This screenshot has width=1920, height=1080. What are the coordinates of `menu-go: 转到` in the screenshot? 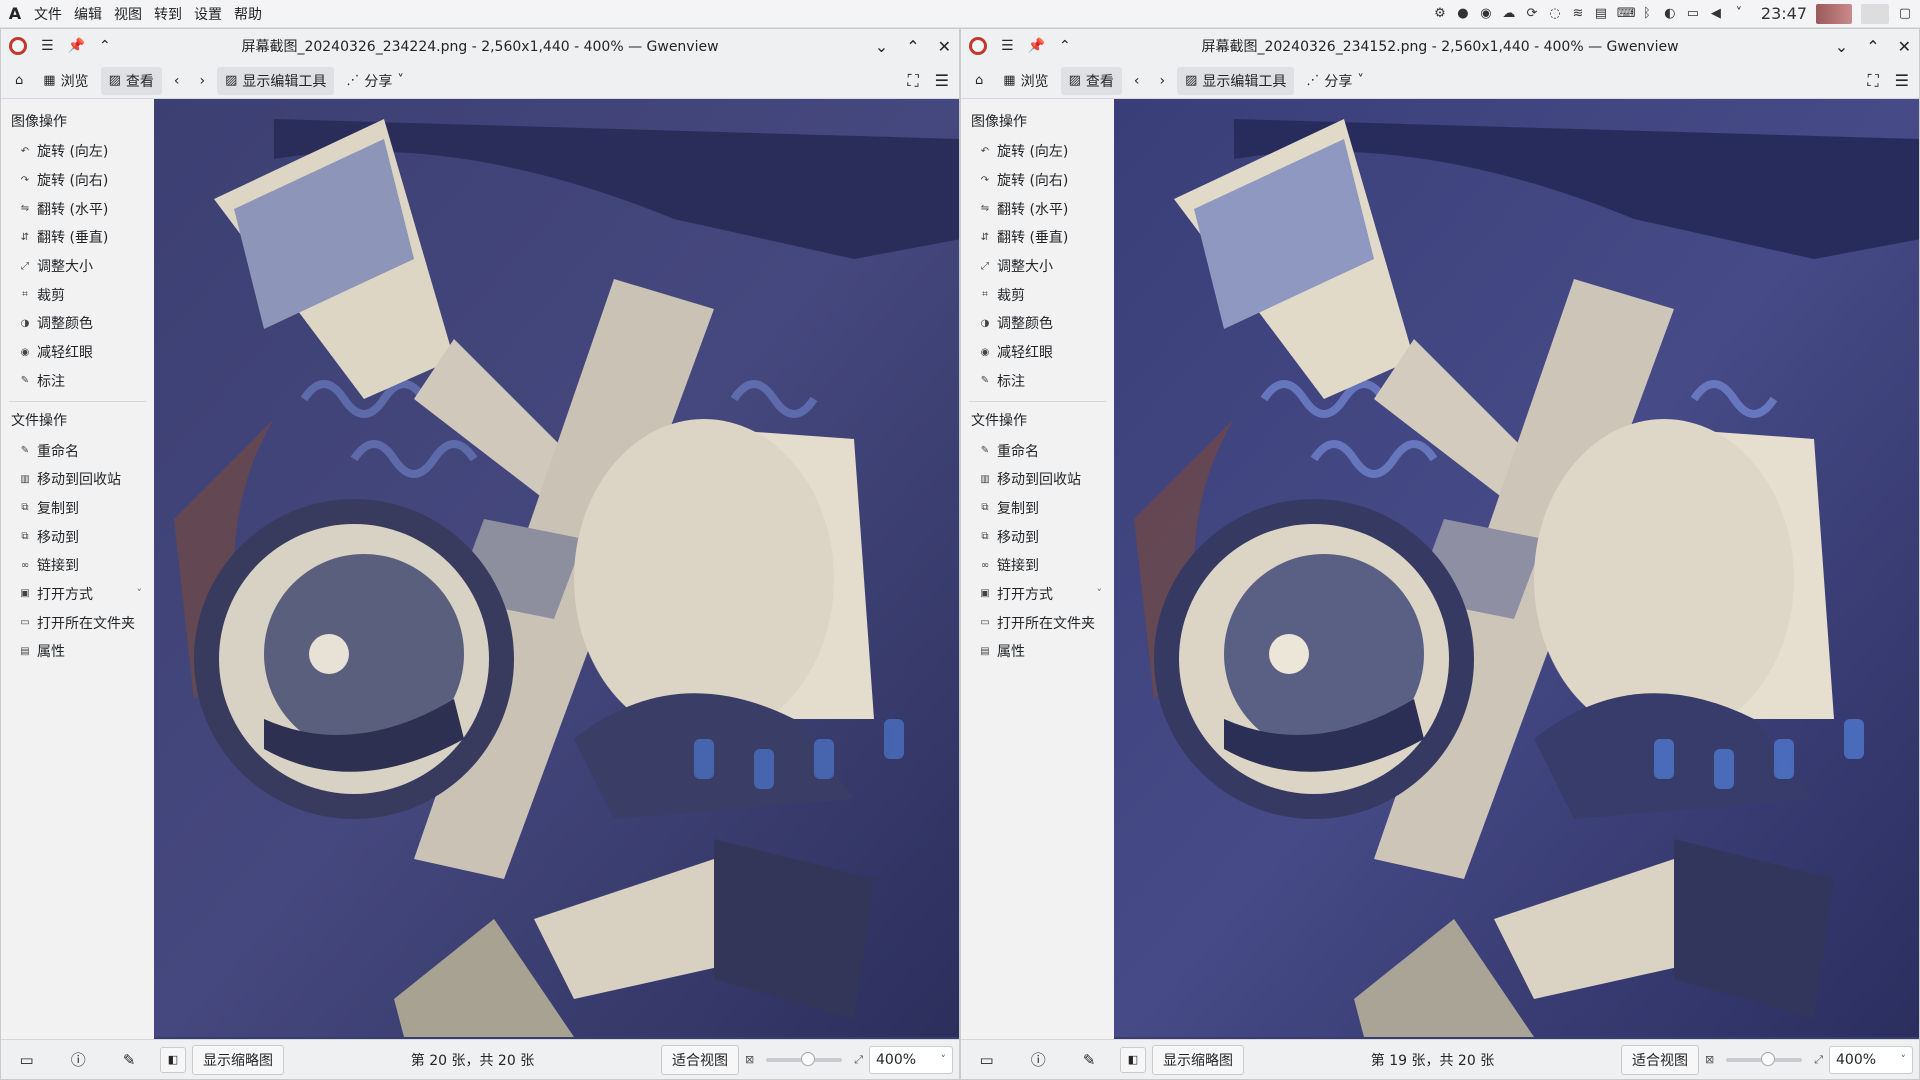 It's located at (168, 14).